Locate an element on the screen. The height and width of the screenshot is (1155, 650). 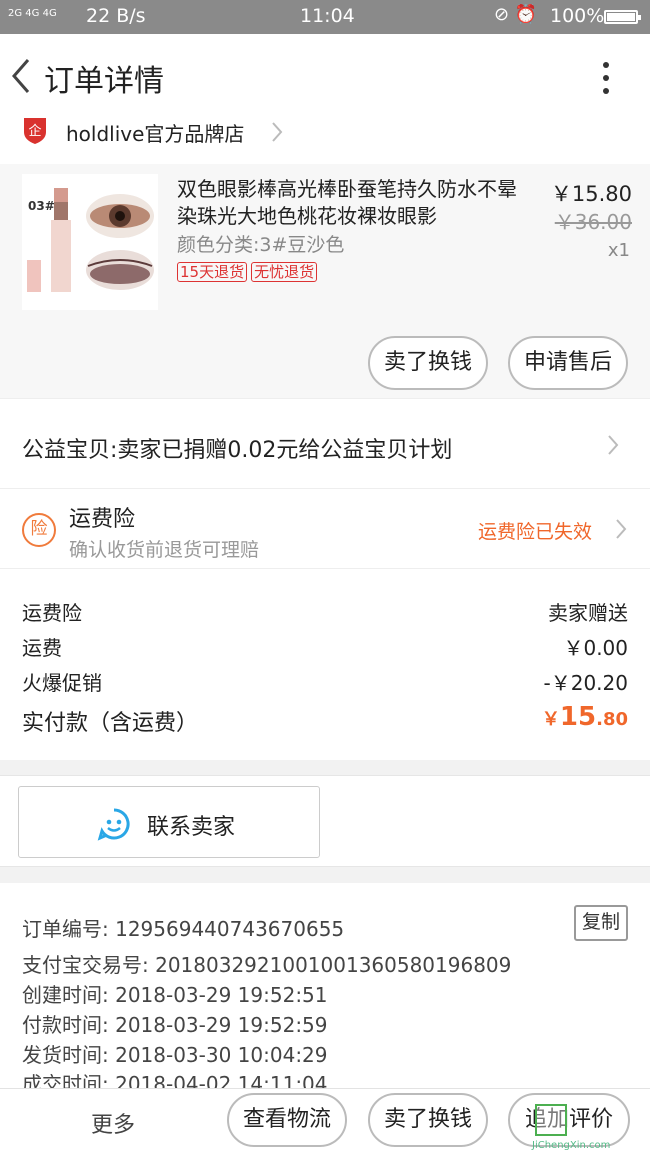
shipping-insurance-row: 险 运费险 确认收货前退货可理赔 运费险已失效 is located at coordinates (325, 528).